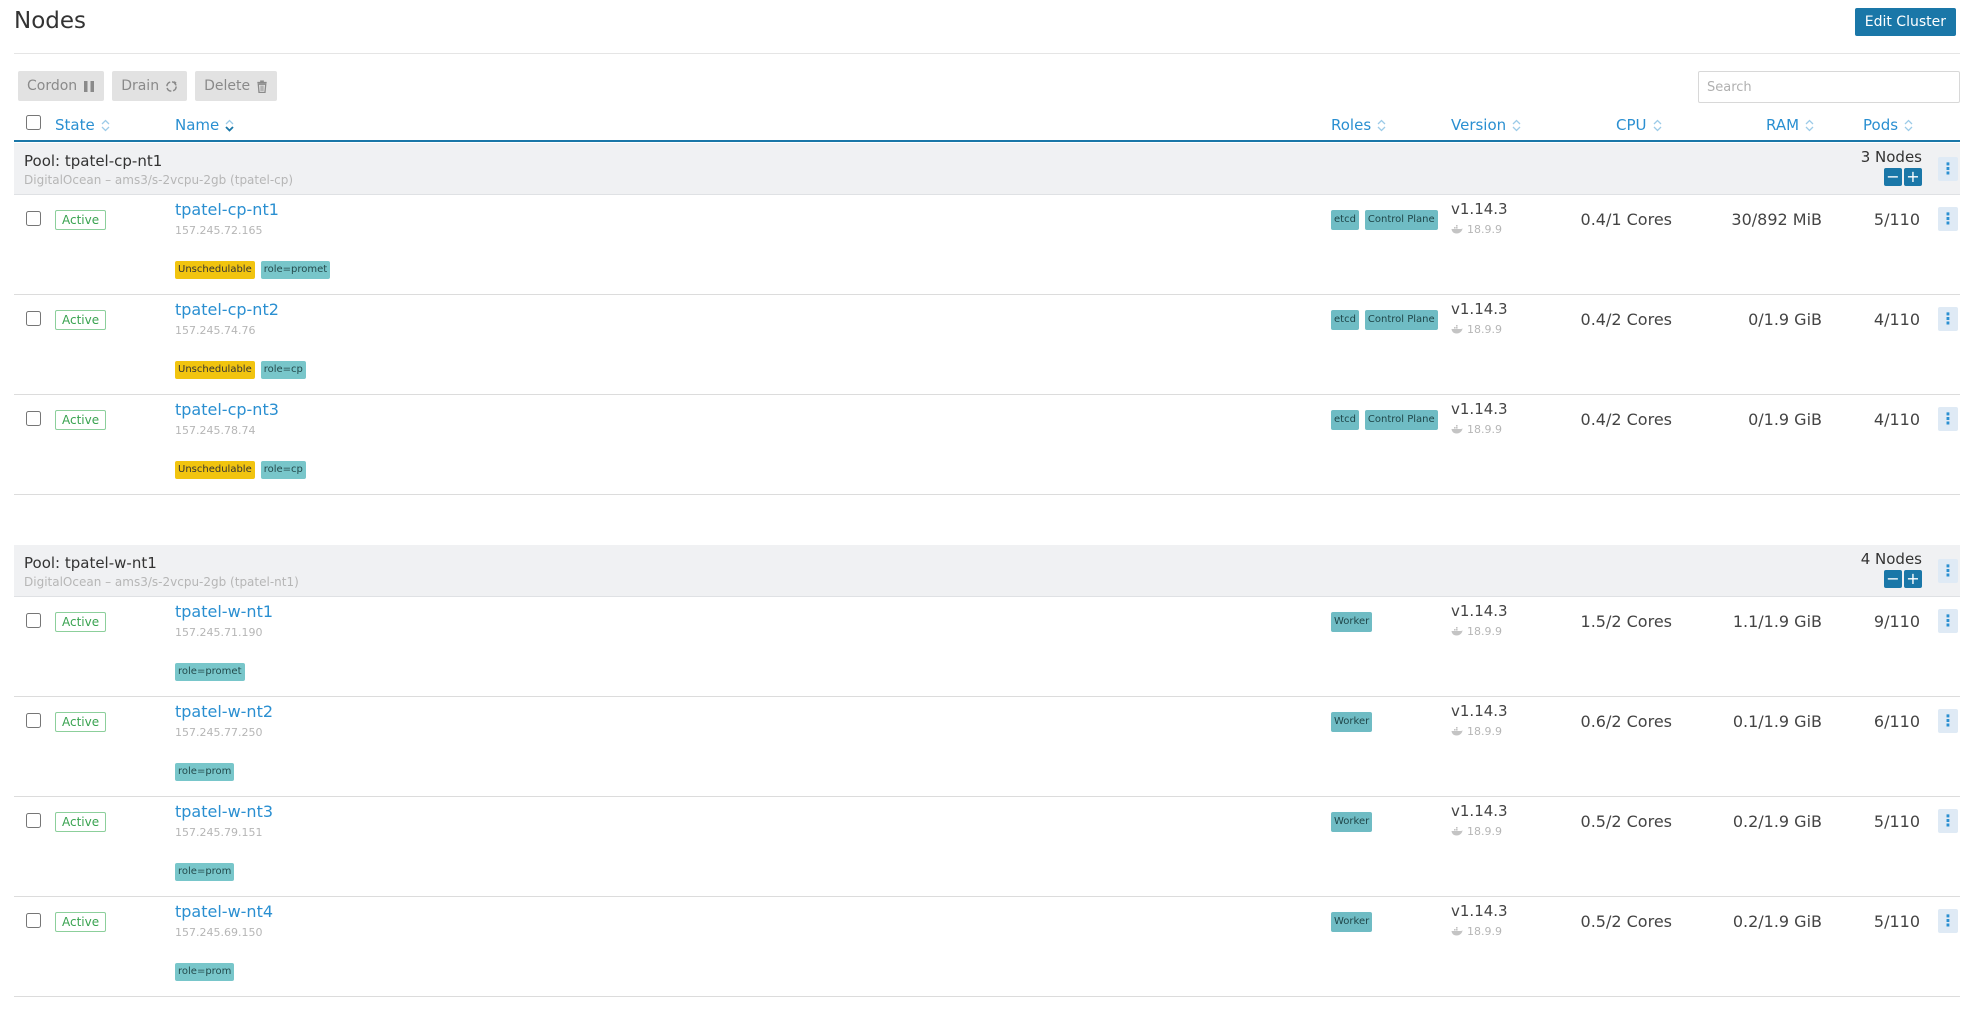  I want to click on col-roles-label: Roles, so click(1351, 125).